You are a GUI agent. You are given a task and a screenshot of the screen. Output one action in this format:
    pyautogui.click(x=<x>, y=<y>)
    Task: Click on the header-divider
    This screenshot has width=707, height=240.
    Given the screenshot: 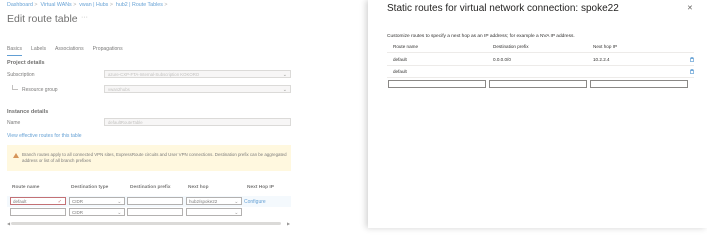 What is the action you would take?
    pyautogui.click(x=540, y=52)
    